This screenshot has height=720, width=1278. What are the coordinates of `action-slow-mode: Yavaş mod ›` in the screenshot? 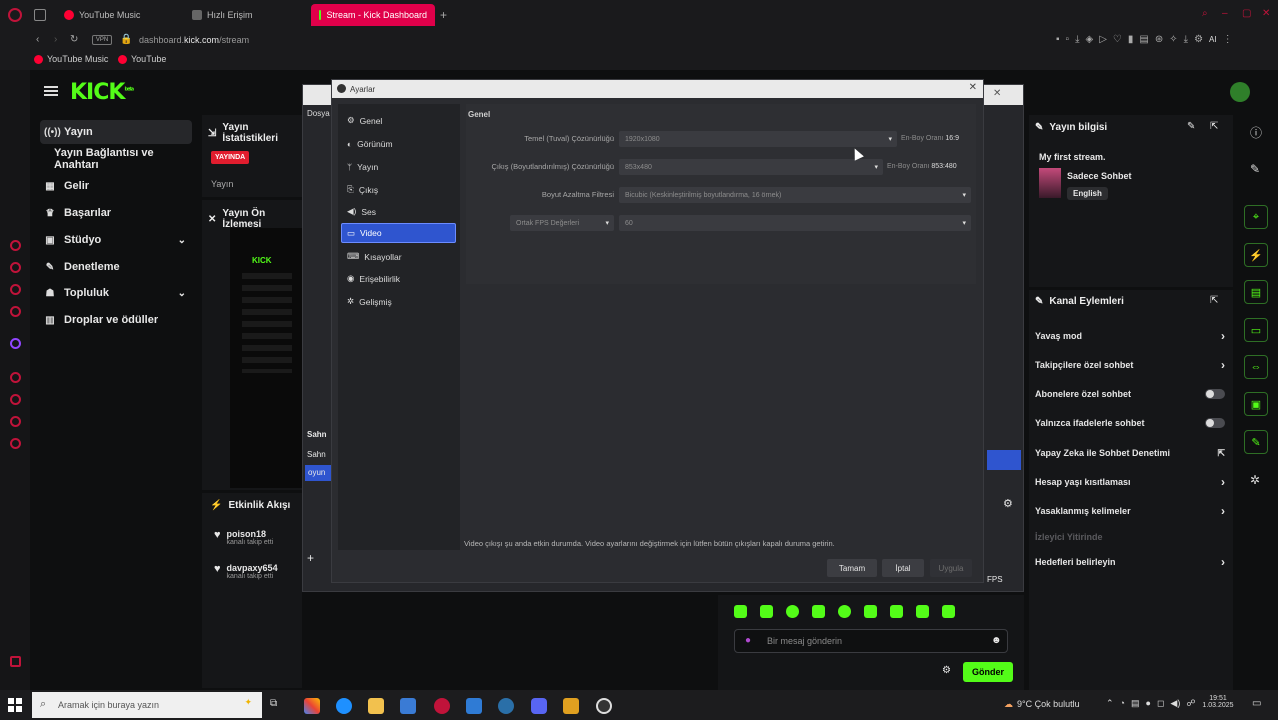 It's located at (1130, 336).